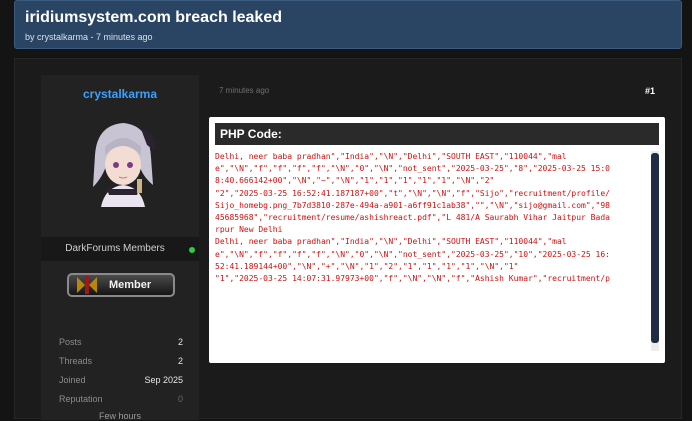  I want to click on code-header: PHP Code:, so click(437, 134).